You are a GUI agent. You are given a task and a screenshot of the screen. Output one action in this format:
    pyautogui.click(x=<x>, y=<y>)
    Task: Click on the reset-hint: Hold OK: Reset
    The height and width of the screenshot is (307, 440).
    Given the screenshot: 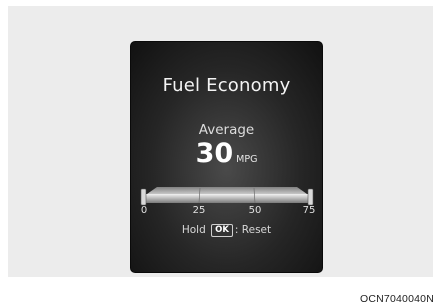 What is the action you would take?
    pyautogui.click(x=226, y=230)
    